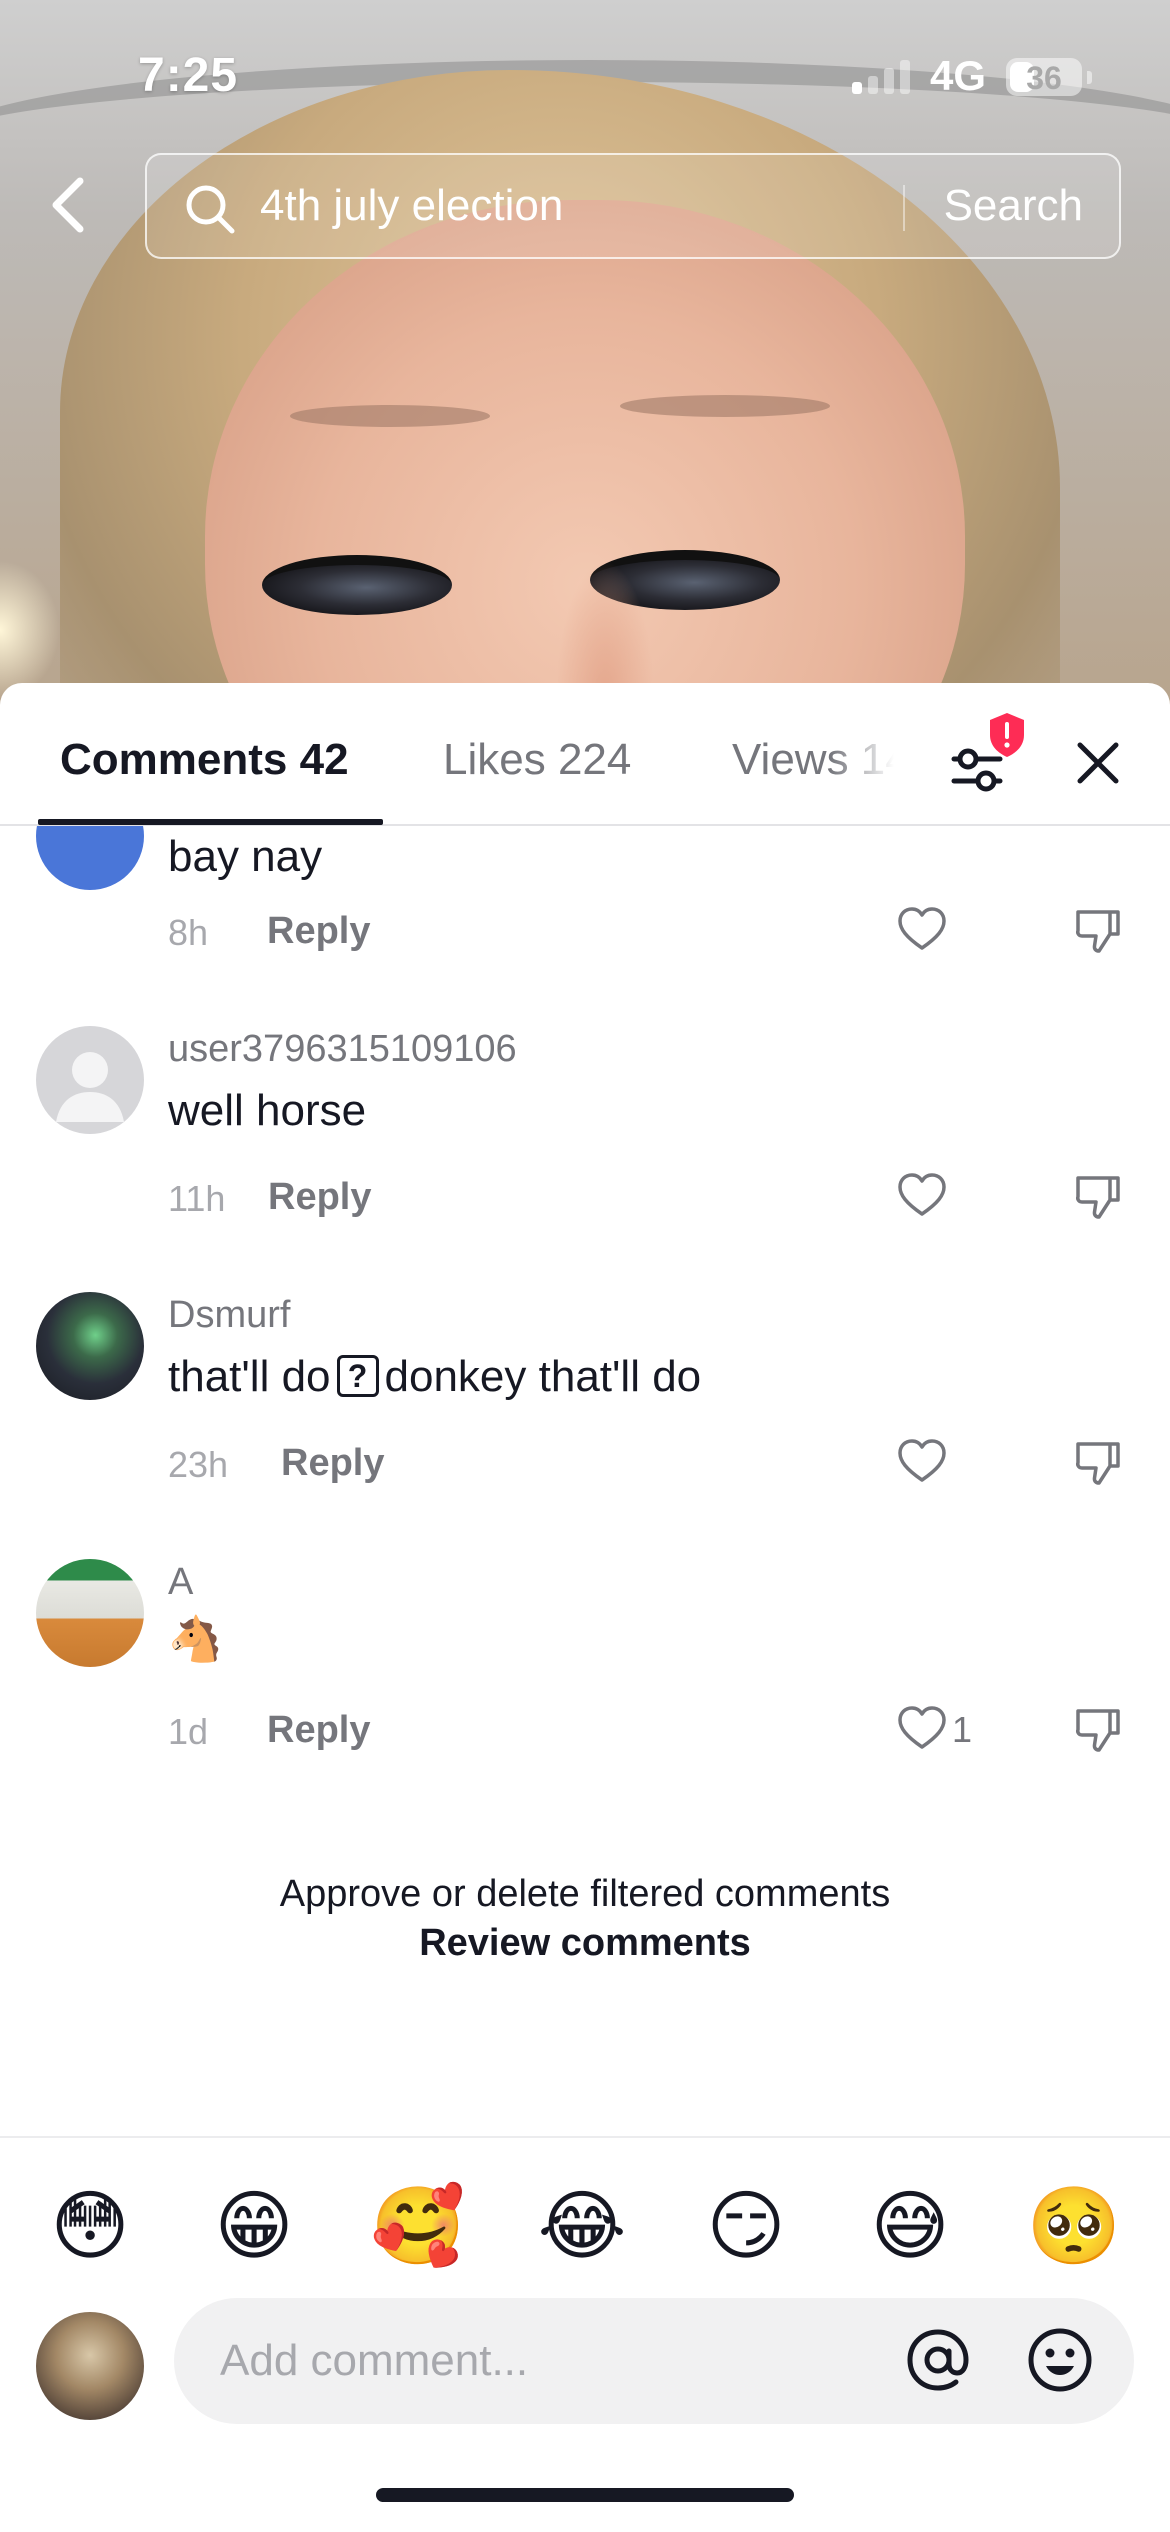 This screenshot has width=1170, height=2532. I want to click on tab-bar: Comments 42 Likes 224 Views 14, so click(585, 754).